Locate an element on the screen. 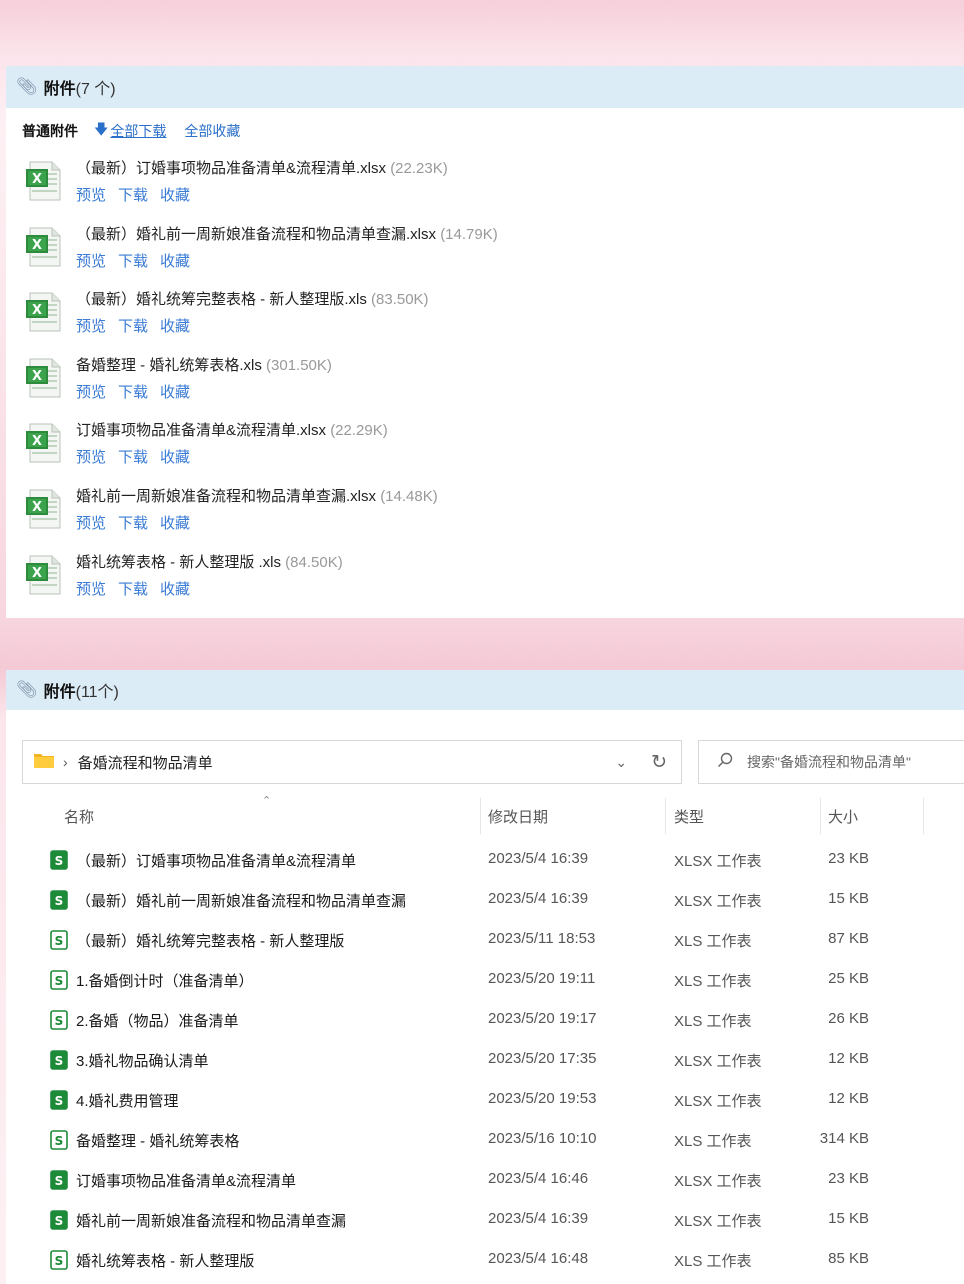 This screenshot has width=964, height=1284. attachment-size: (22.23K) is located at coordinates (419, 168).